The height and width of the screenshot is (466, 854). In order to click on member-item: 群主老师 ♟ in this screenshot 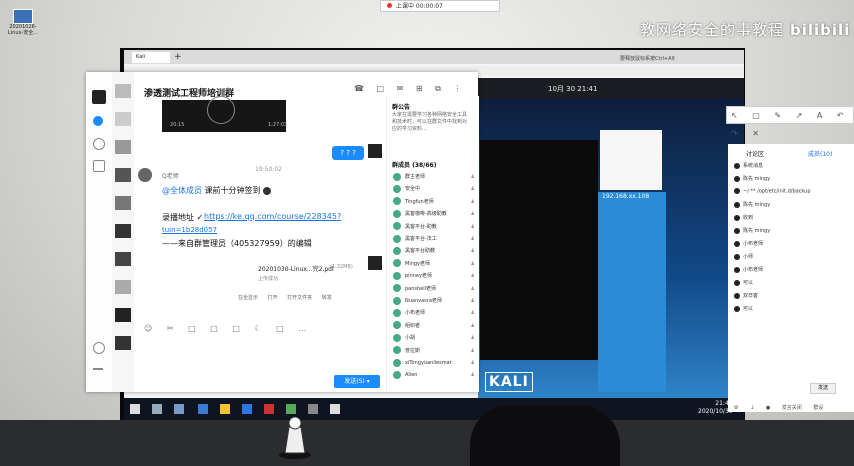, I will do `click(435, 177)`.